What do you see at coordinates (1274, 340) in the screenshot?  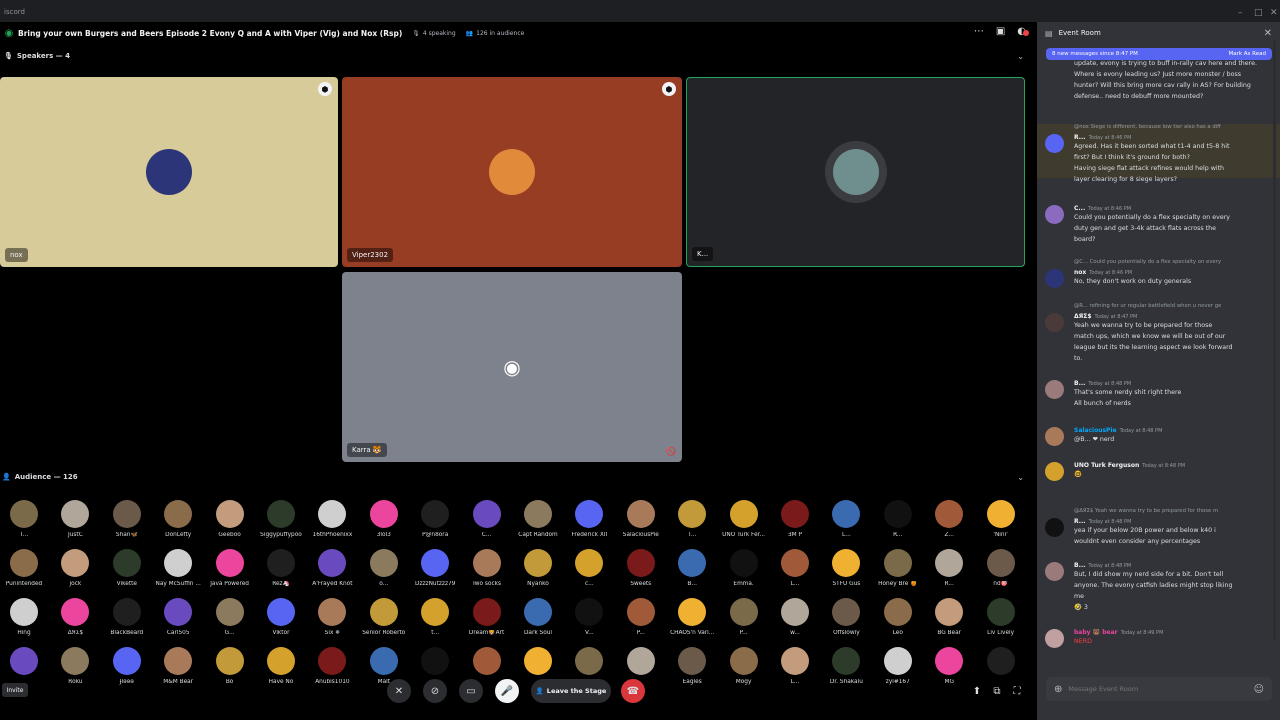 I see `chat-scrollbar` at bounding box center [1274, 340].